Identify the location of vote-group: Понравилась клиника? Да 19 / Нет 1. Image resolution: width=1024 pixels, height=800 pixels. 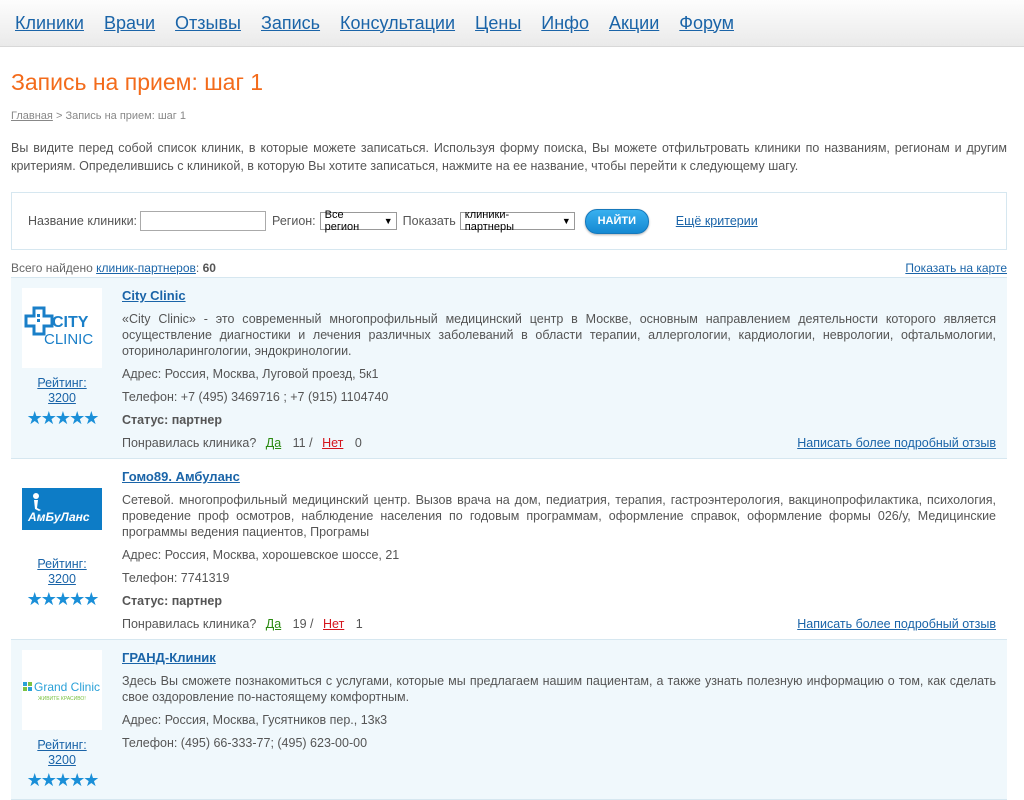
(242, 624).